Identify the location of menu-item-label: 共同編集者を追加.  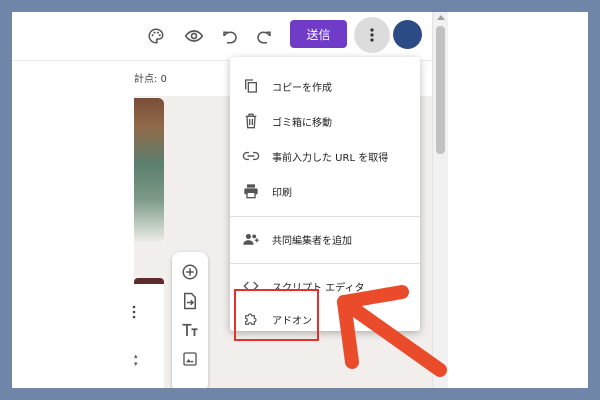
(312, 241).